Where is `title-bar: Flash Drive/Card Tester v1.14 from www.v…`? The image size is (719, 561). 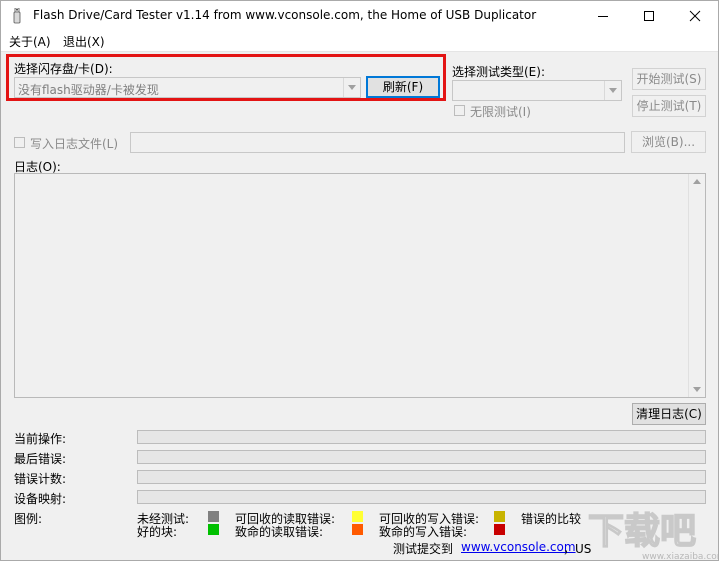
title-bar: Flash Drive/Card Tester v1.14 from www.v… is located at coordinates (359, 16).